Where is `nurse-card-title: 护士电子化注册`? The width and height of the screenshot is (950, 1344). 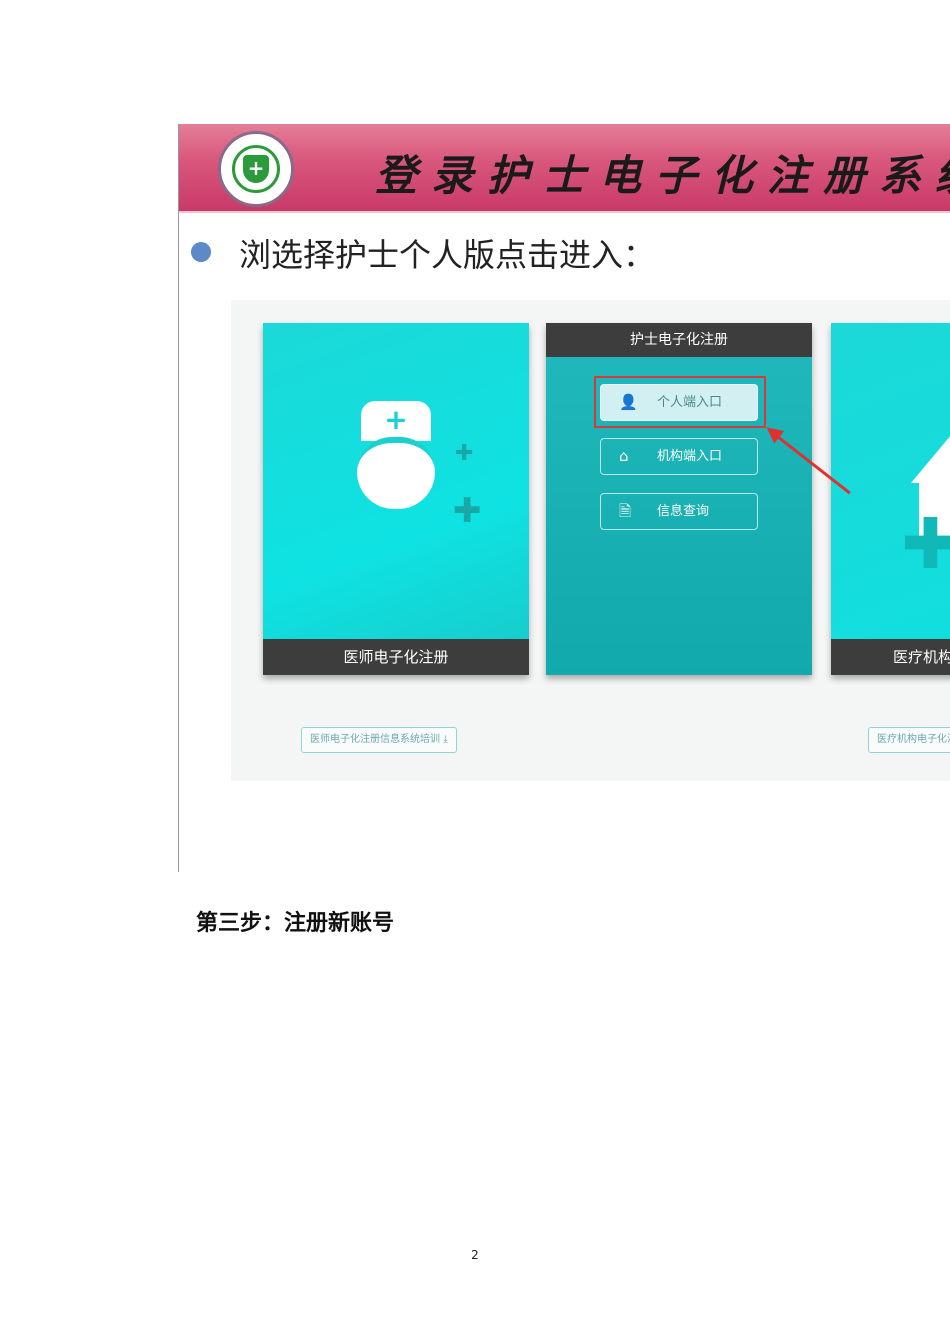 nurse-card-title: 护士电子化注册 is located at coordinates (679, 340).